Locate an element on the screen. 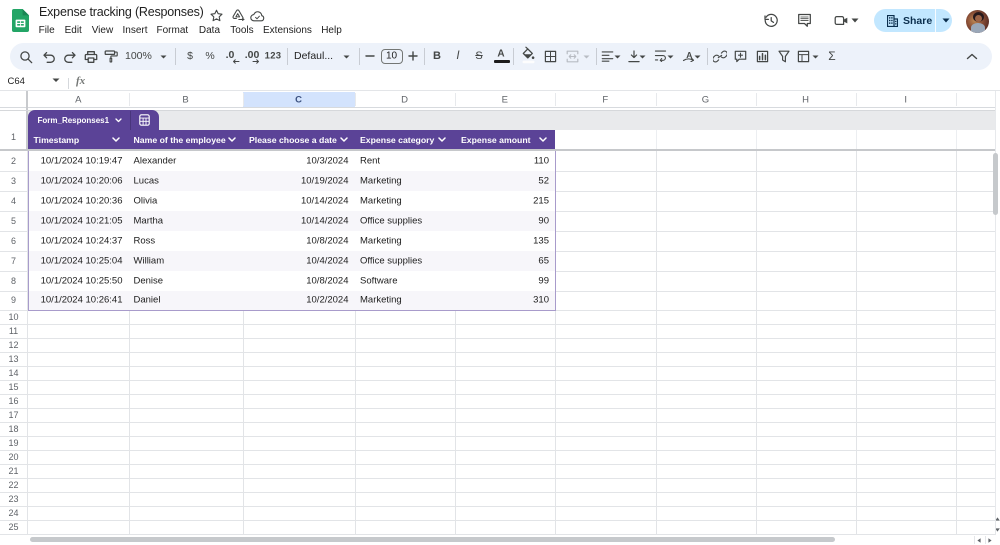  svg-text: A is located at coordinates (689, 55).